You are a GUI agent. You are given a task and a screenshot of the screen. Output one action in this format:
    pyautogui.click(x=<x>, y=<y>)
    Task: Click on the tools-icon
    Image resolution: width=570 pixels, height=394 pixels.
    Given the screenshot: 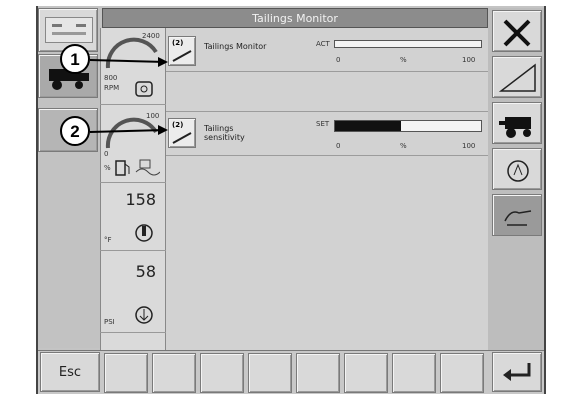 What is the action you would take?
    pyautogui.click(x=517, y=33)
    